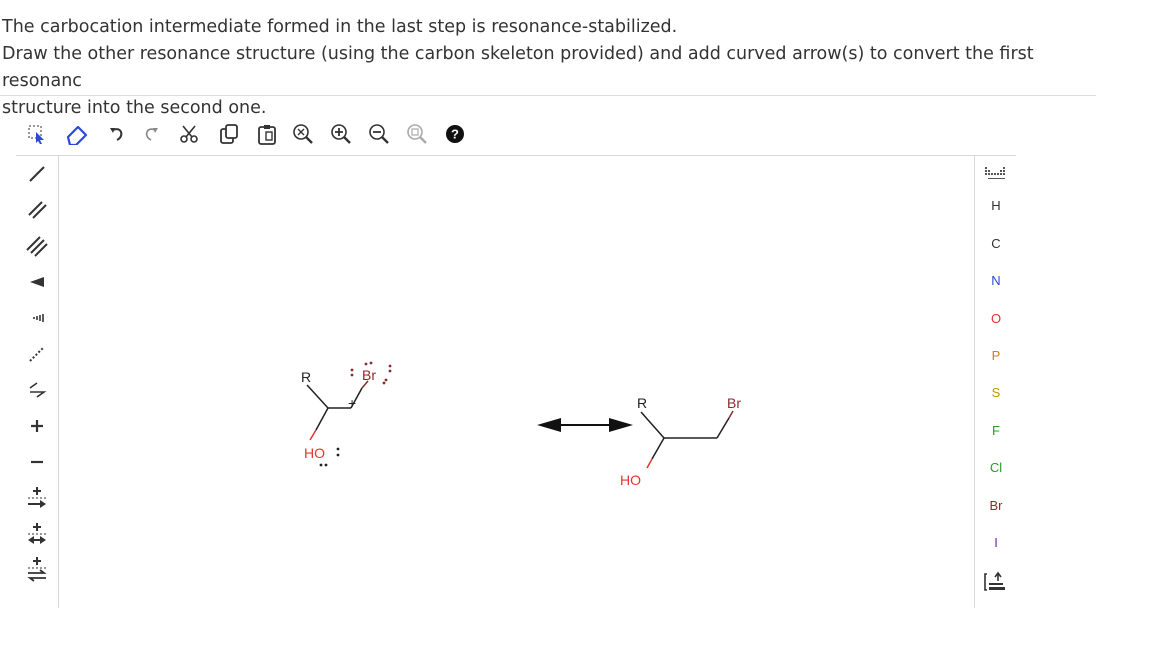 Image resolution: width=1152 pixels, height=648 pixels. Describe the element at coordinates (630, 480) in the screenshot. I see `ho-label-2: HO` at that location.